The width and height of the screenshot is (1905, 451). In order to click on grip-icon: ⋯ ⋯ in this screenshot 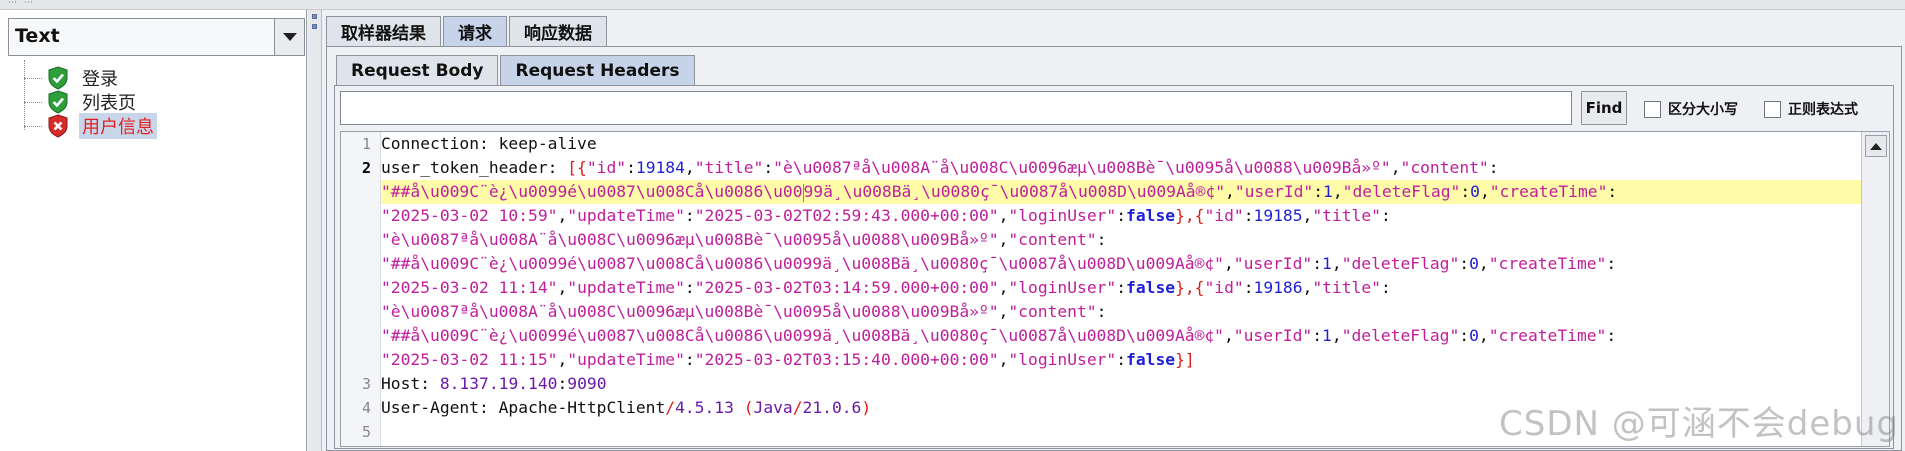, I will do `click(21, 4)`.